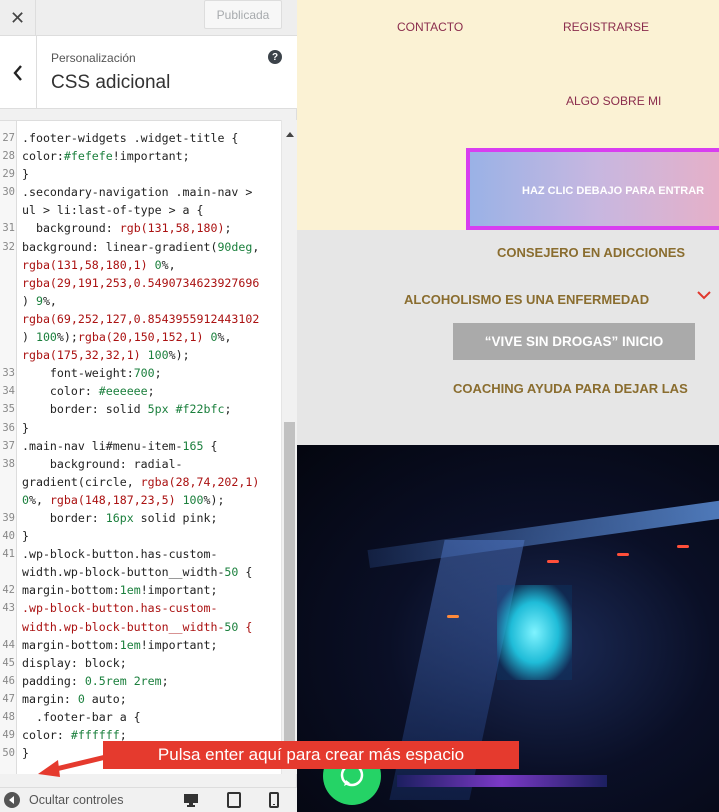  I want to click on cta-label: HAZ CLIC DEBAJO PARA ENTRAR, so click(613, 191).